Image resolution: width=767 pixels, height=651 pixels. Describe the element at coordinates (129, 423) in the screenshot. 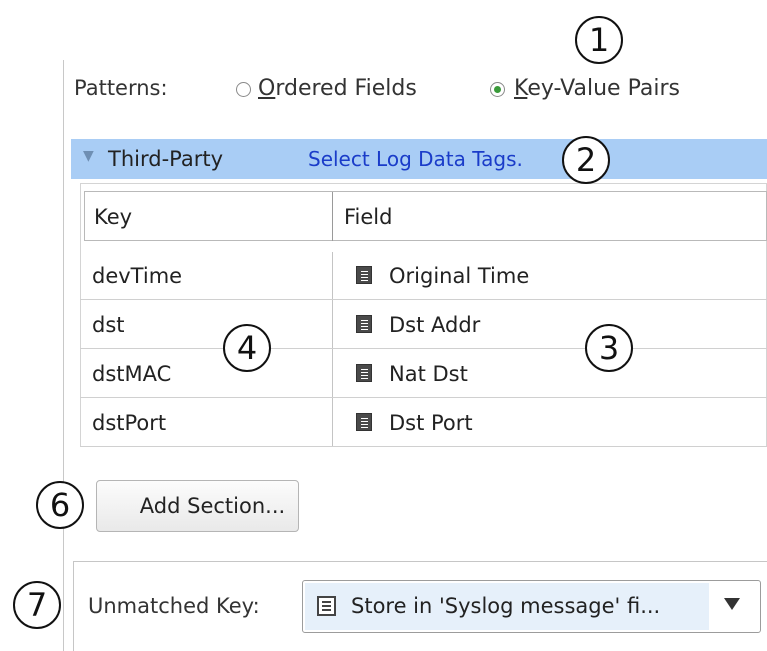

I see `key-cell: dstPort` at that location.